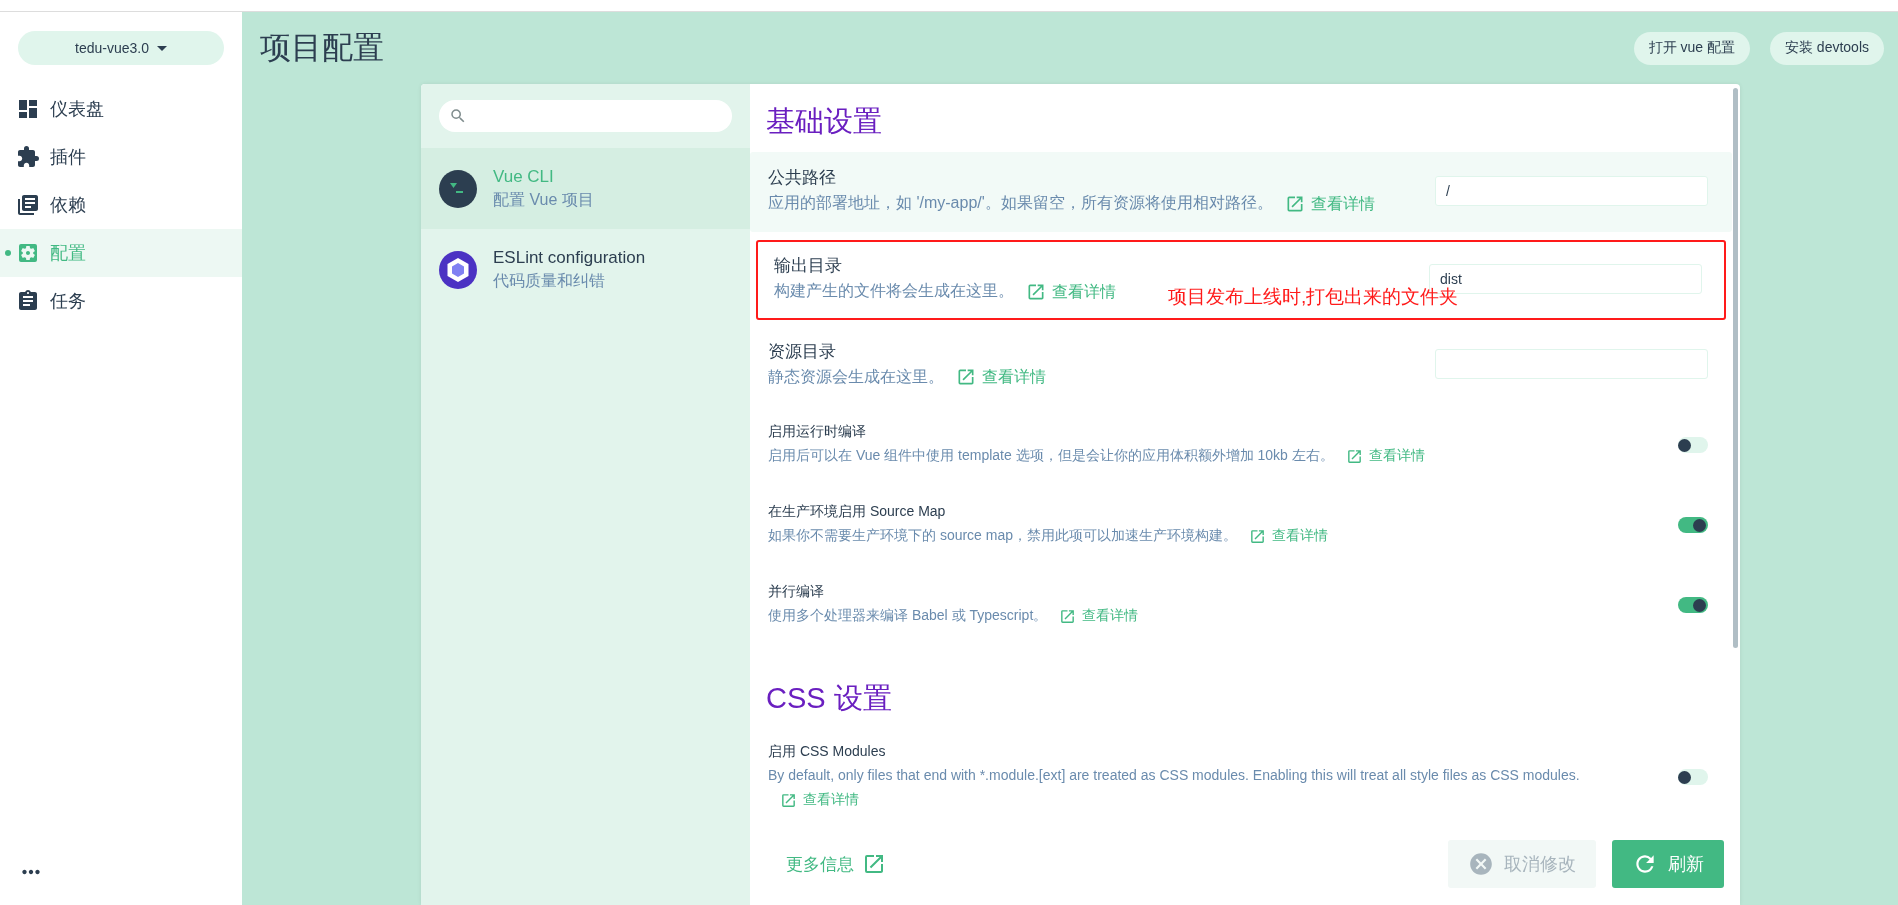  What do you see at coordinates (28, 157) in the screenshot?
I see `puzzle-icon` at bounding box center [28, 157].